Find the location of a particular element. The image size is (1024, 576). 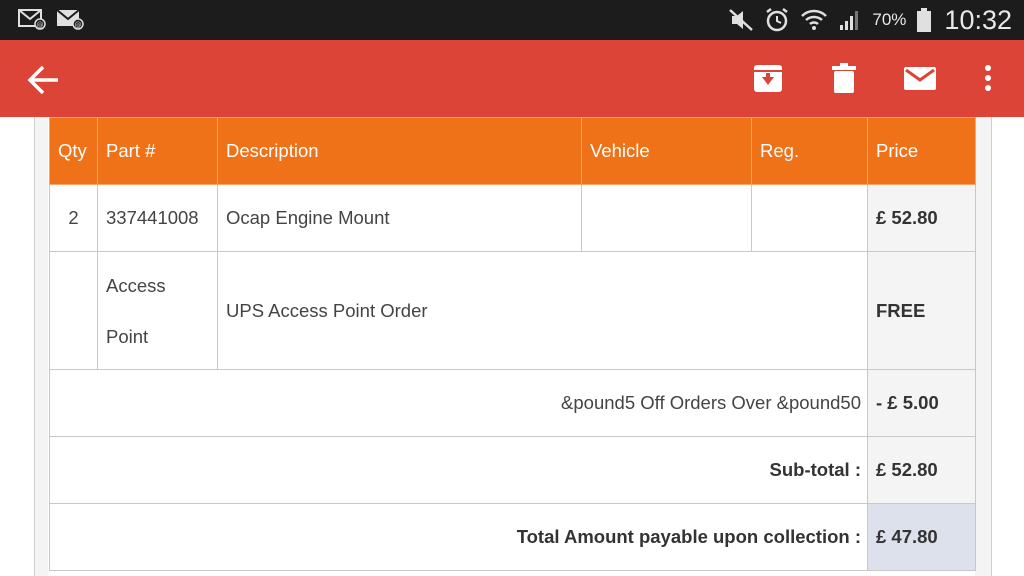

signal-icon is located at coordinates (849, 20).